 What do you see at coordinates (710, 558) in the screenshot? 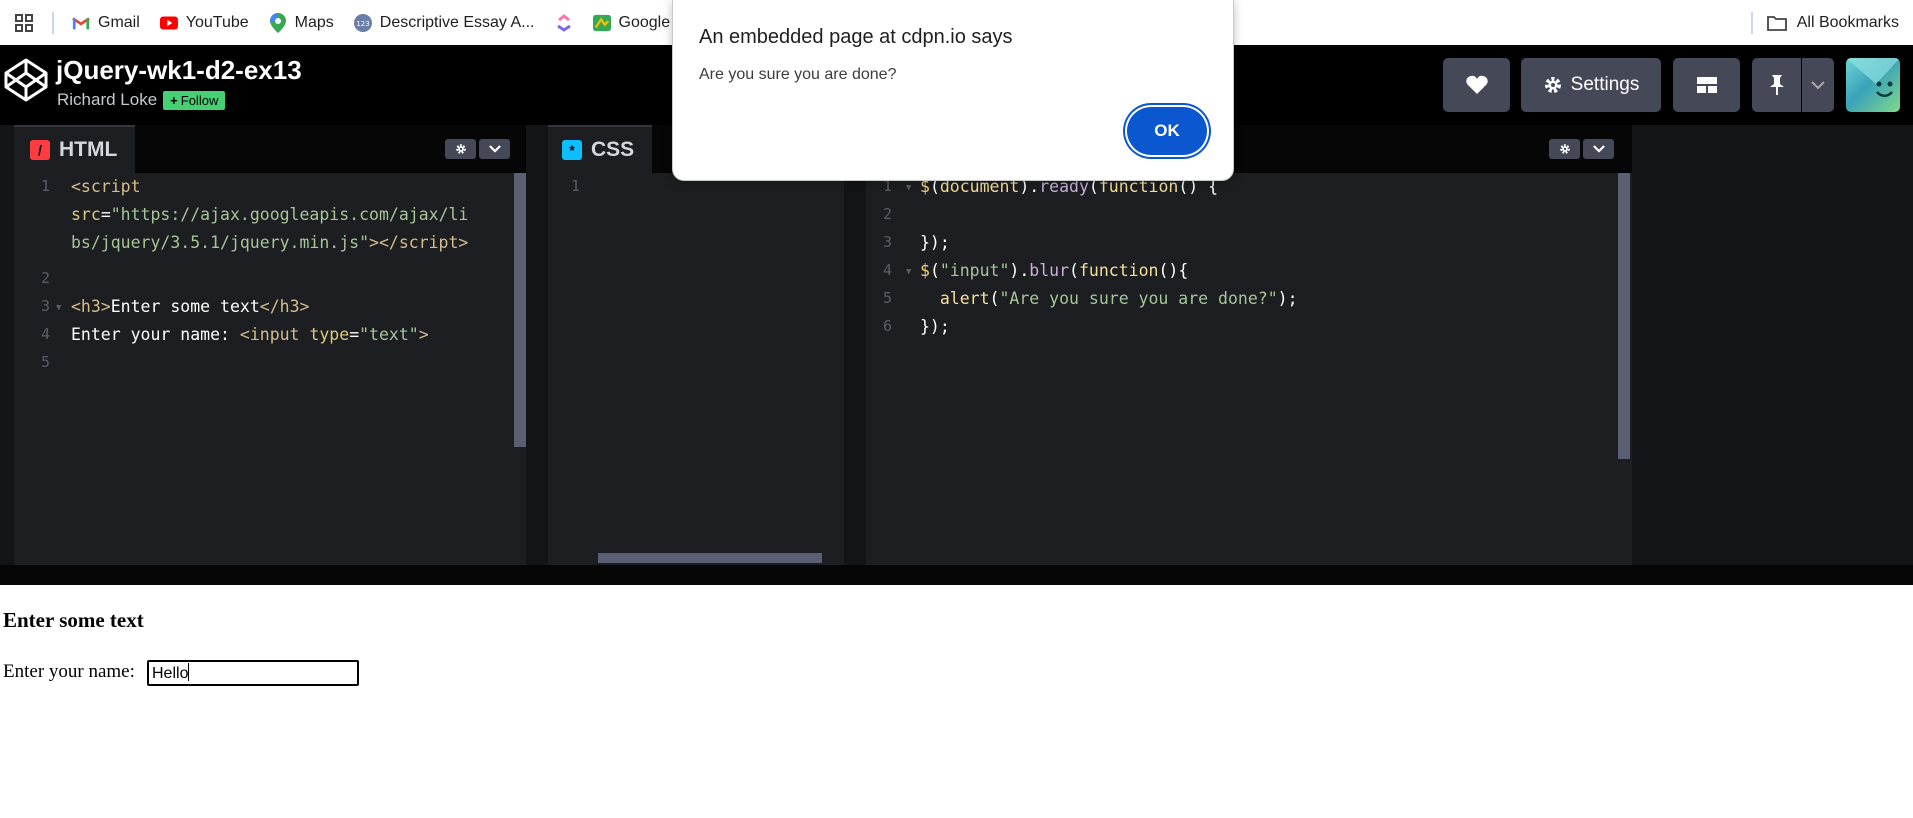
I see `css-horizontal-scrollbar` at bounding box center [710, 558].